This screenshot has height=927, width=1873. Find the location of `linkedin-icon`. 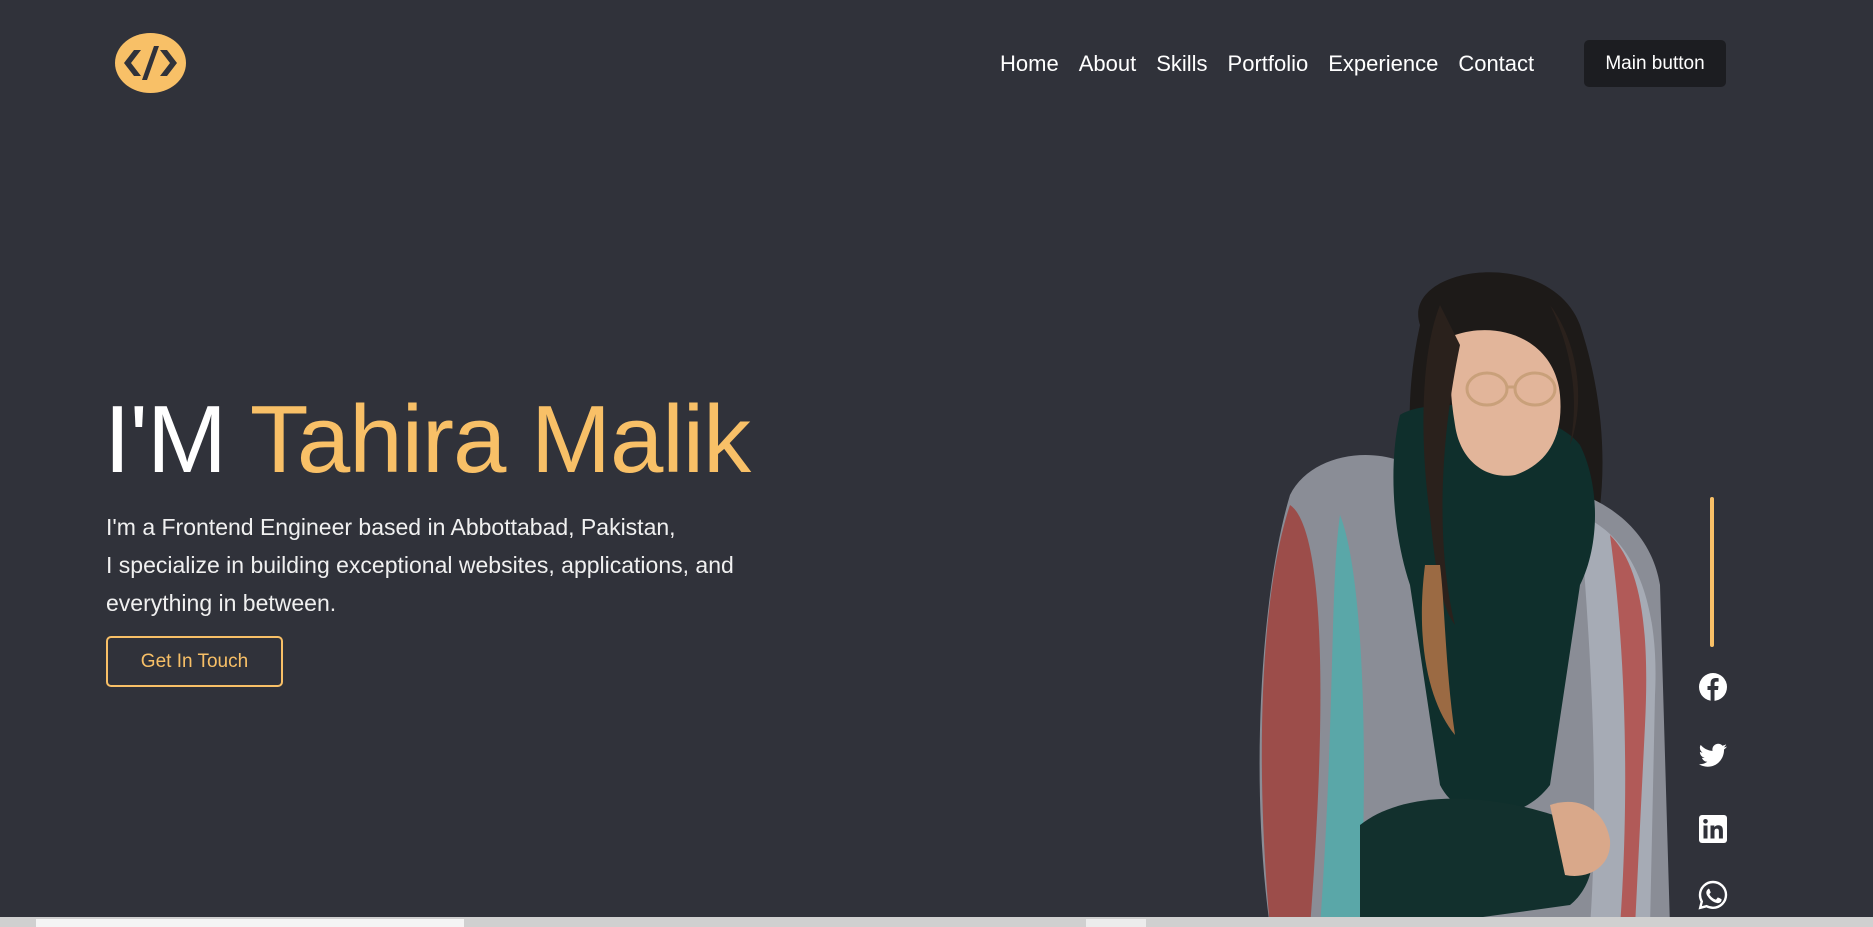

linkedin-icon is located at coordinates (1713, 829).